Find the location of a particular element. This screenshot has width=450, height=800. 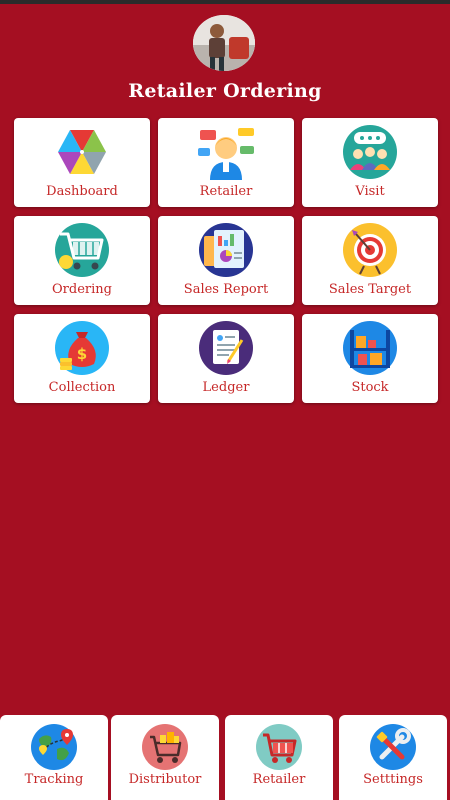

ordering-label: Ordering is located at coordinates (82, 289).